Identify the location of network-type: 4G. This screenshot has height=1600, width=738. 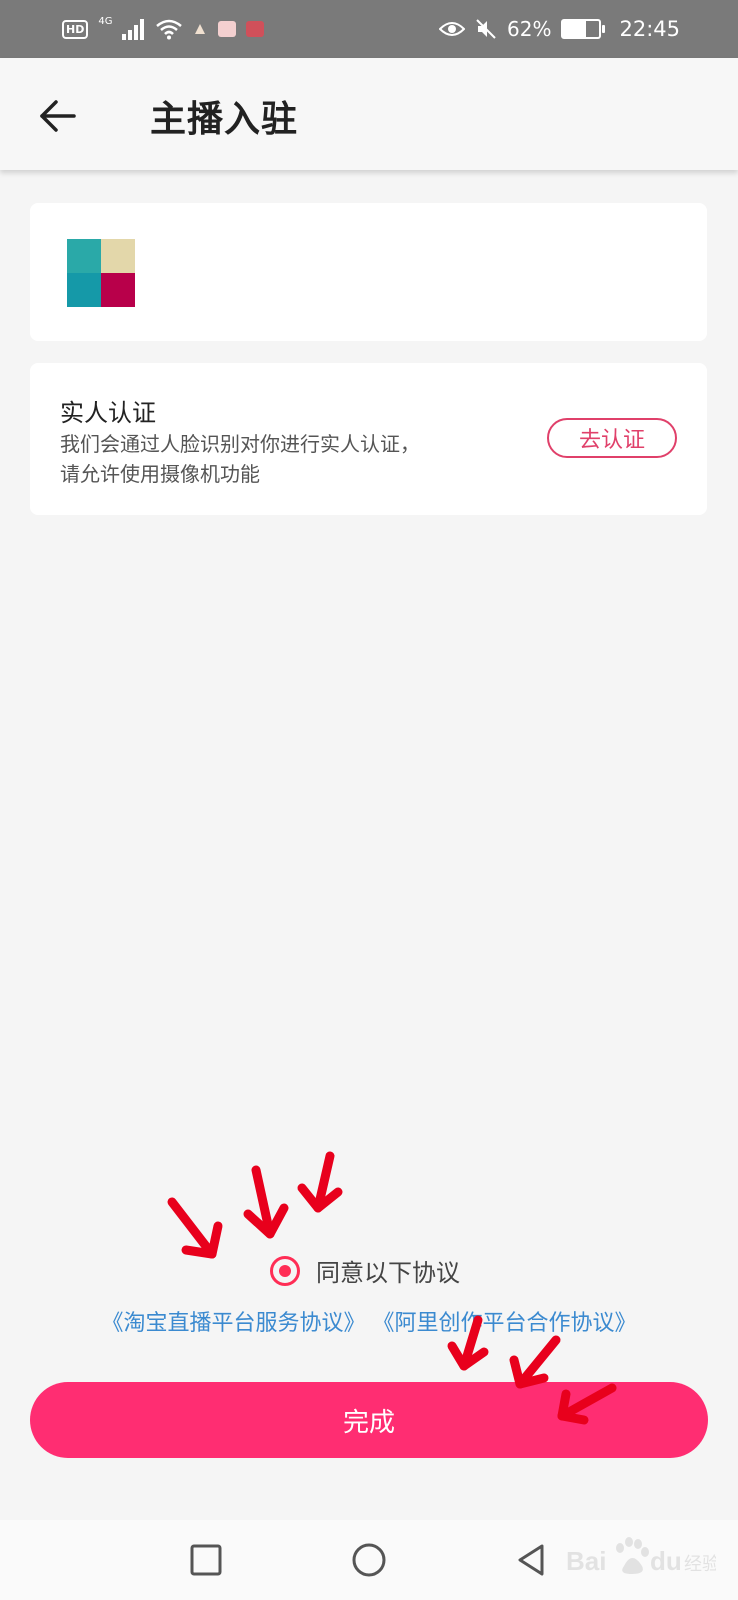
(105, 21).